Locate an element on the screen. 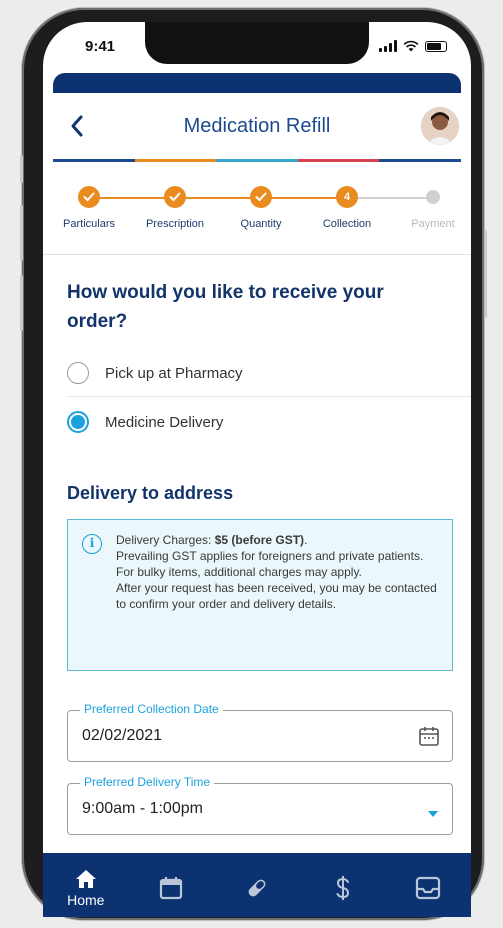 Image resolution: width=503 pixels, height=928 pixels. bottom-navigation: Home is located at coordinates (257, 885).